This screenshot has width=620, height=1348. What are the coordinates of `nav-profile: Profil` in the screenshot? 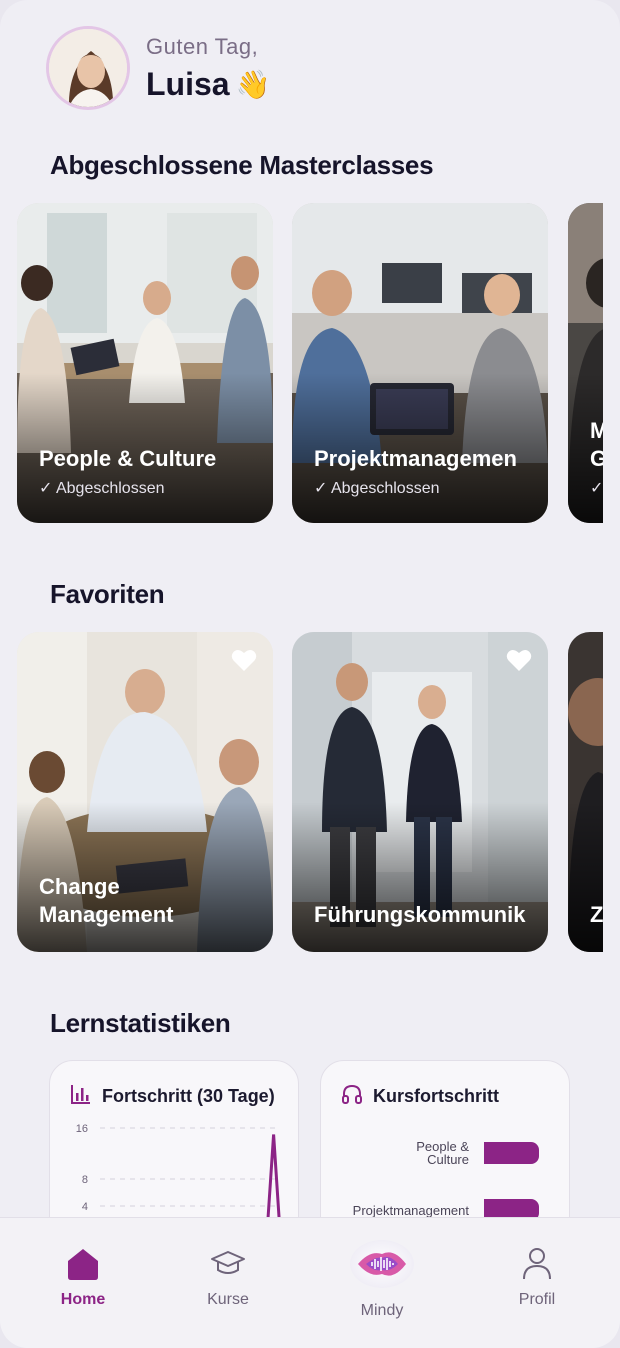 It's located at (537, 1263).